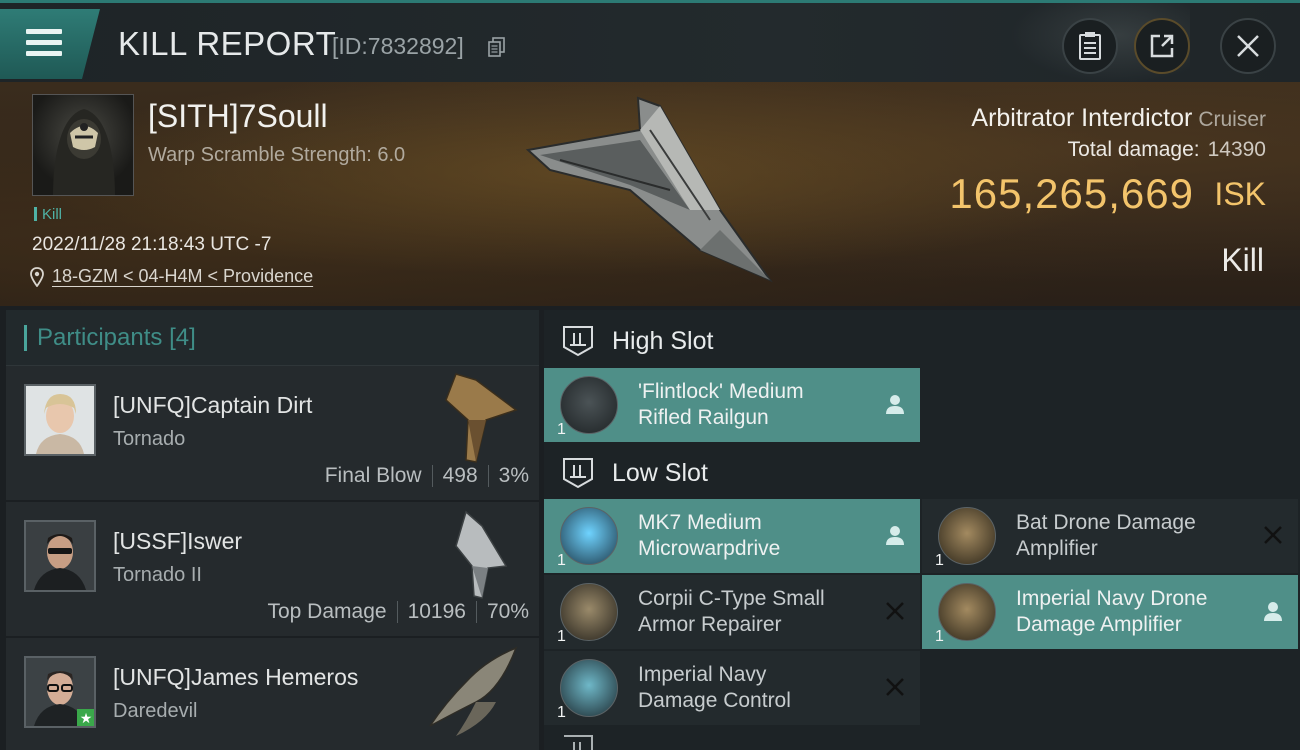 This screenshot has height=750, width=1300. What do you see at coordinates (277, 155) in the screenshot?
I see `warp-scramble-strength: Warp Scramble Strength: 6.0` at bounding box center [277, 155].